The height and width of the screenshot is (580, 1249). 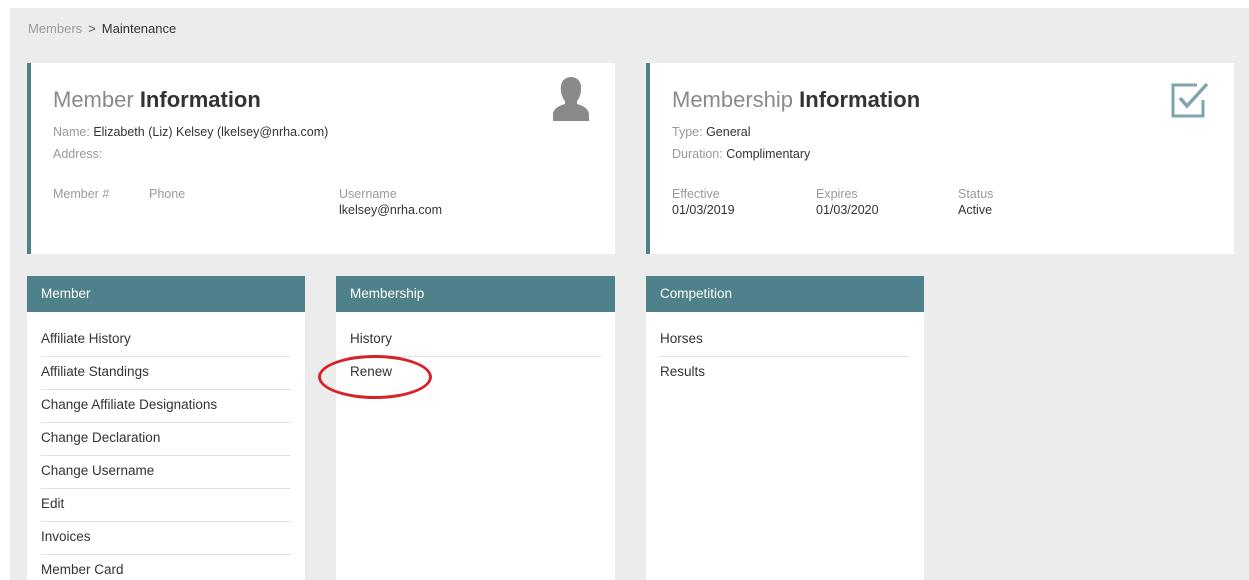 What do you see at coordinates (166, 373) in the screenshot?
I see `menu-item-affiliate-standings: Affiliate Standings` at bounding box center [166, 373].